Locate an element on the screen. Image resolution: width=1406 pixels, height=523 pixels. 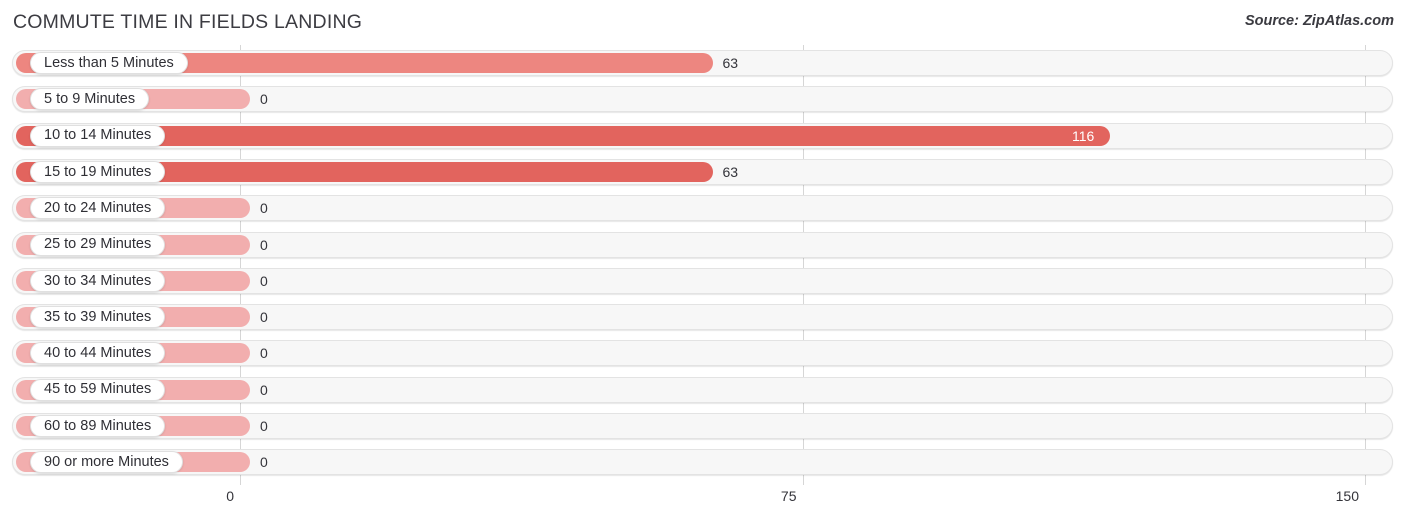
x-axis-tick-75: 75 is located at coordinates (788, 496).